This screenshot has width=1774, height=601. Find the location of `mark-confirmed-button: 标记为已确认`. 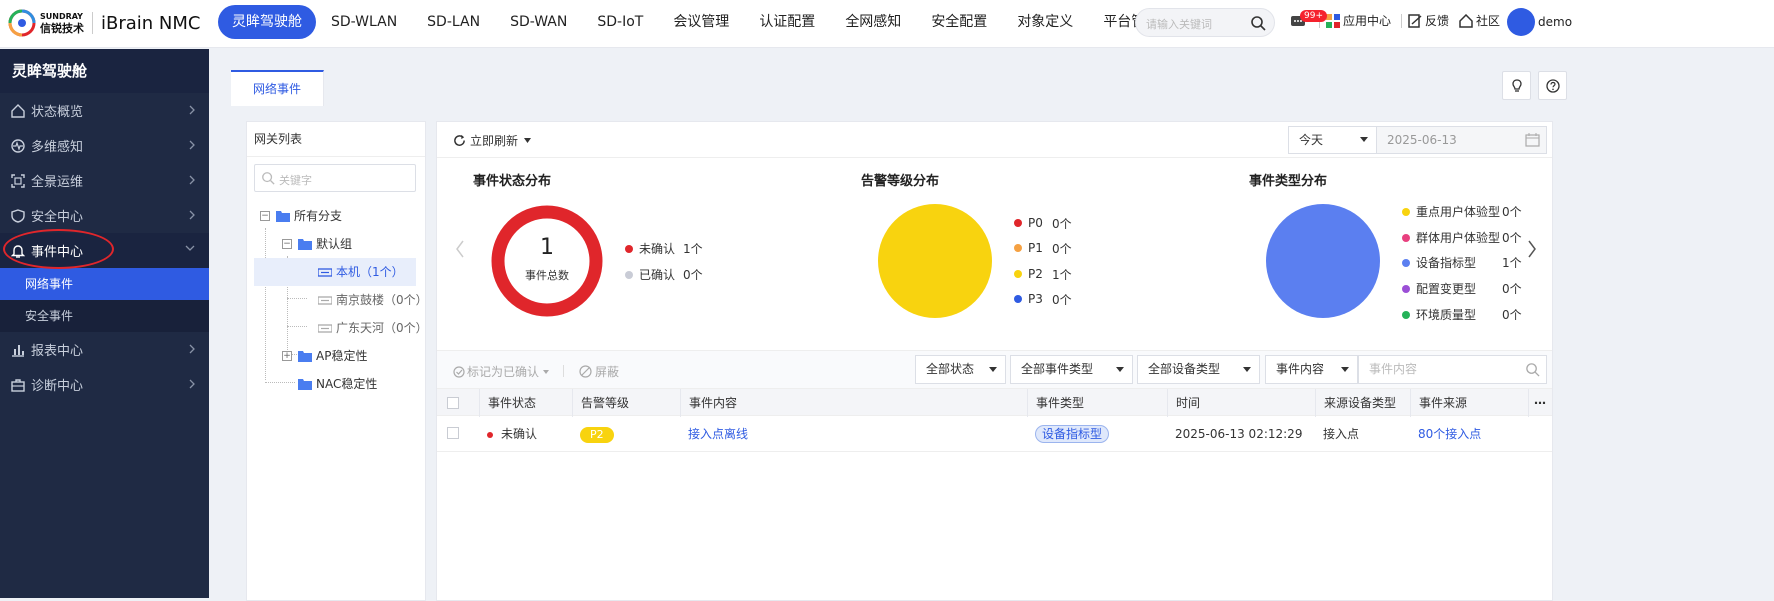

mark-confirmed-button: 标记为已确认 is located at coordinates (501, 371).